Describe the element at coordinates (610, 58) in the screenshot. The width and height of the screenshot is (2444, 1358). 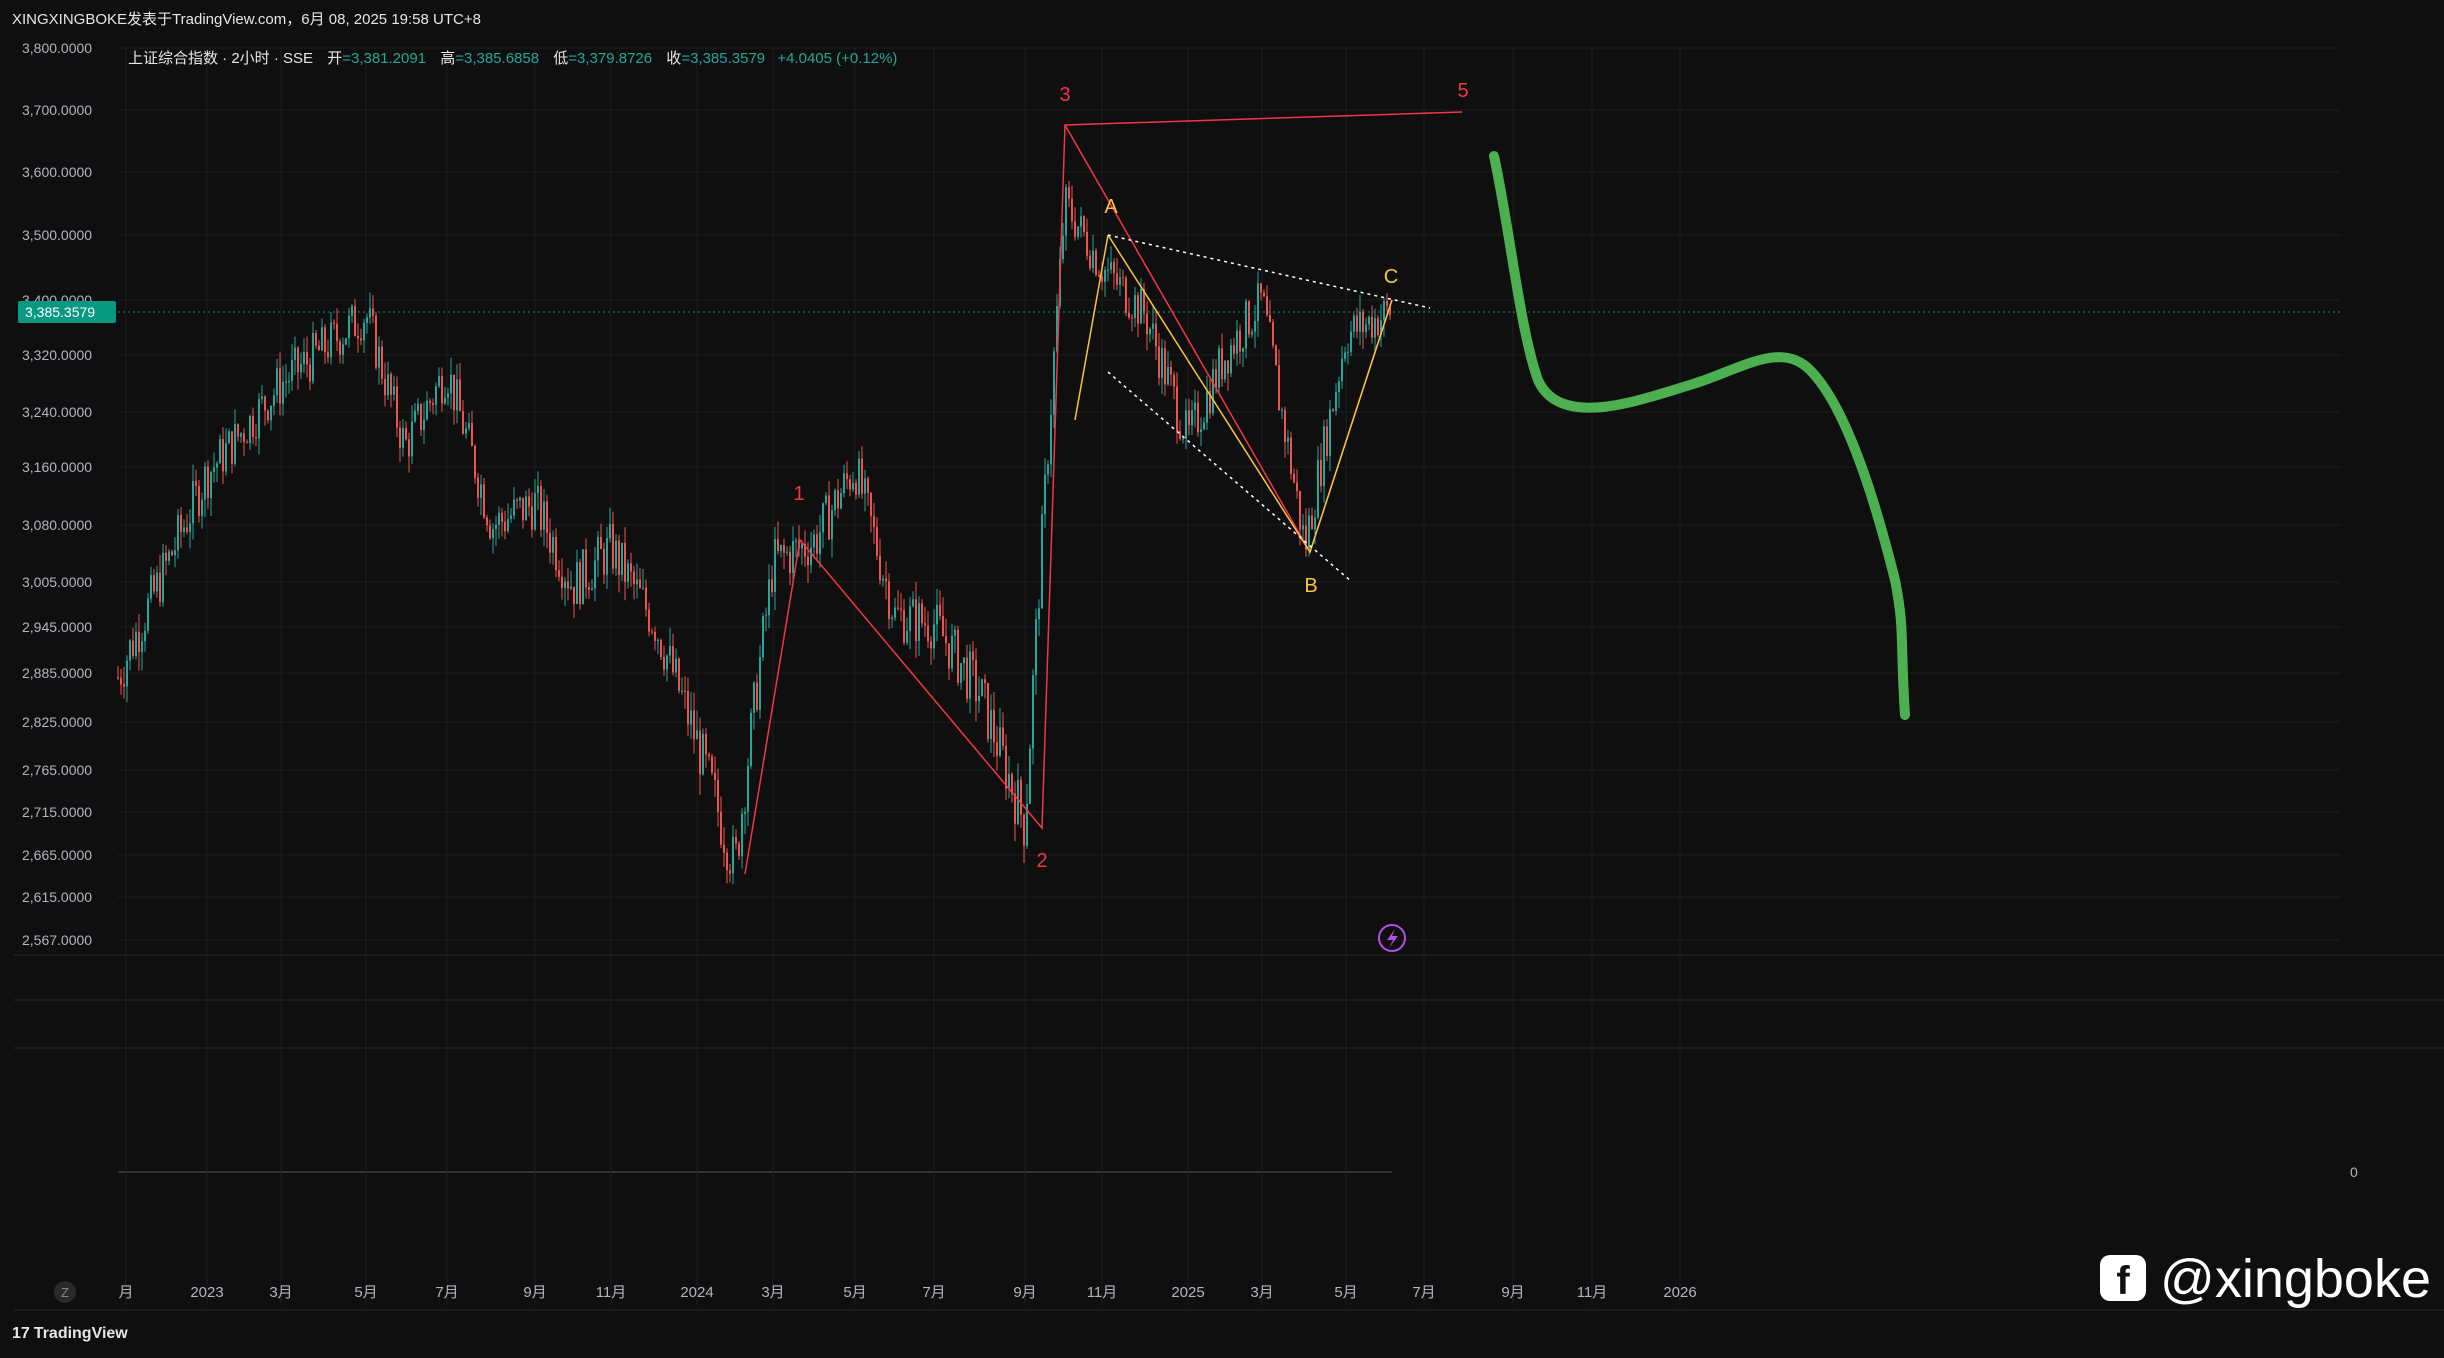
I see `low-value: =3,379.8726` at that location.